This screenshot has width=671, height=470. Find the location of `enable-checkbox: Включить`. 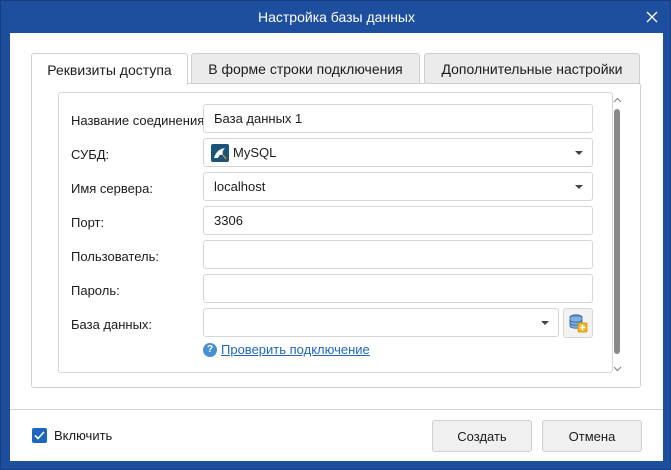

enable-checkbox: Включить is located at coordinates (72, 435).